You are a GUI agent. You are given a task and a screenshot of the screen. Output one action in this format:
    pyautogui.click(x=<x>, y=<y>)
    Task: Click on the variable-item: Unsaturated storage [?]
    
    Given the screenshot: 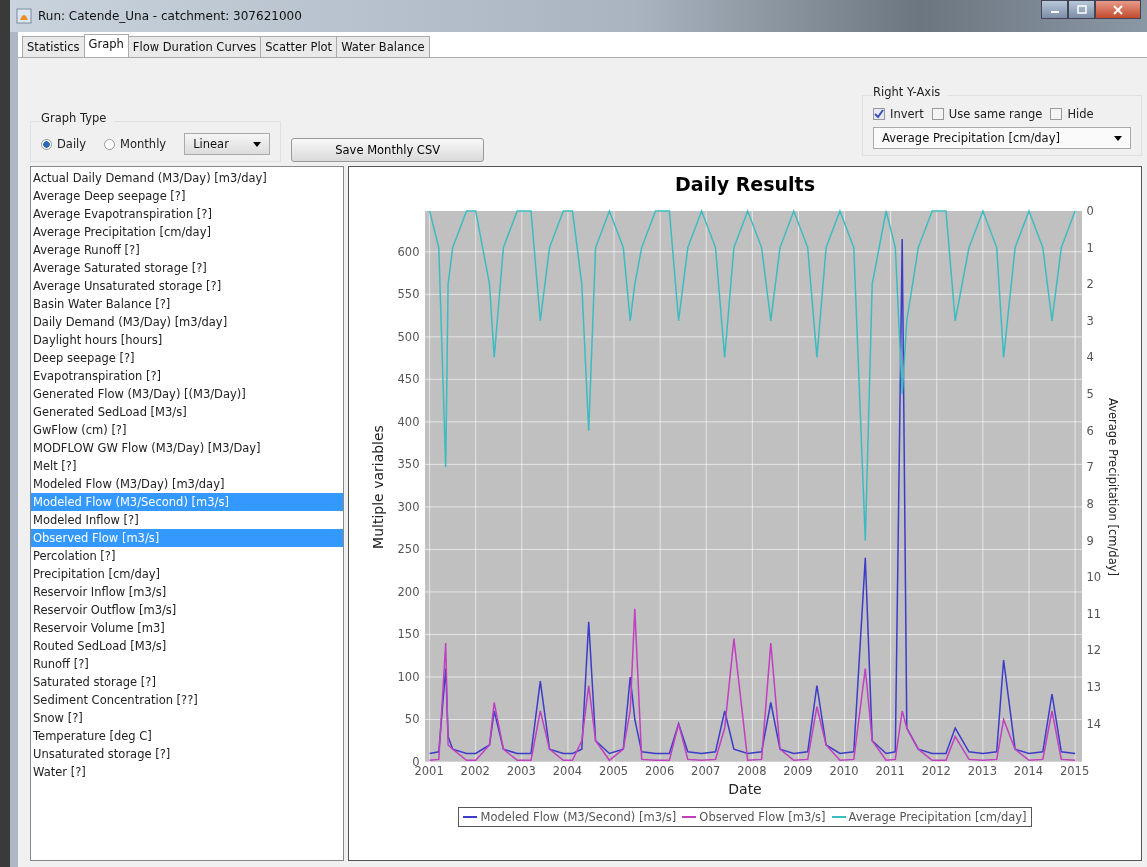 What is the action you would take?
    pyautogui.click(x=187, y=754)
    